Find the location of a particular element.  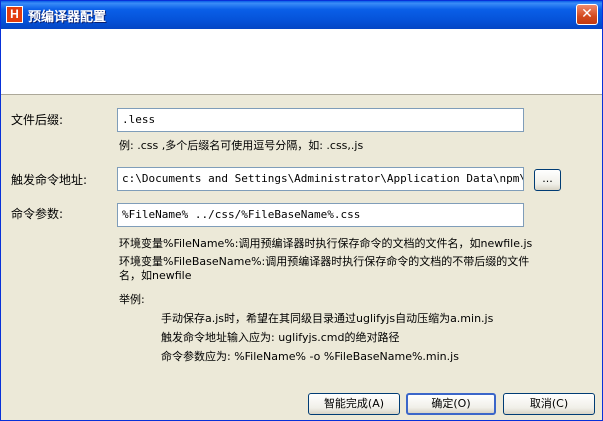

example-title: 举例: is located at coordinates (132, 299).